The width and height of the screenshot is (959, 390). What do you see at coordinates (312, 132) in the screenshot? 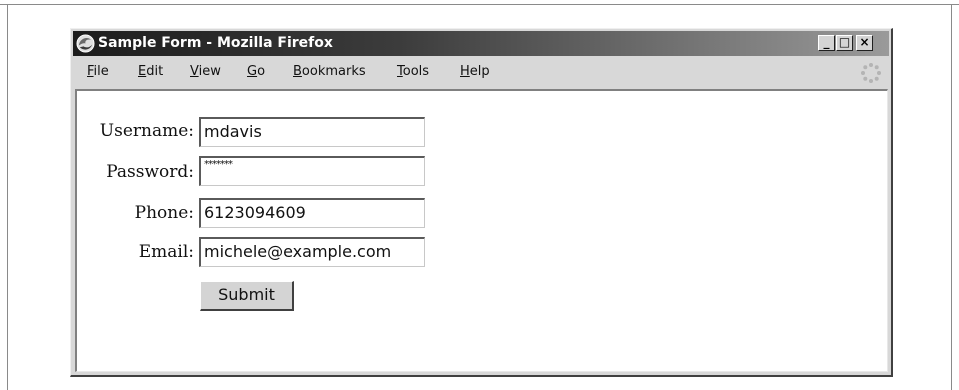
I see `username-input: mdavis` at bounding box center [312, 132].